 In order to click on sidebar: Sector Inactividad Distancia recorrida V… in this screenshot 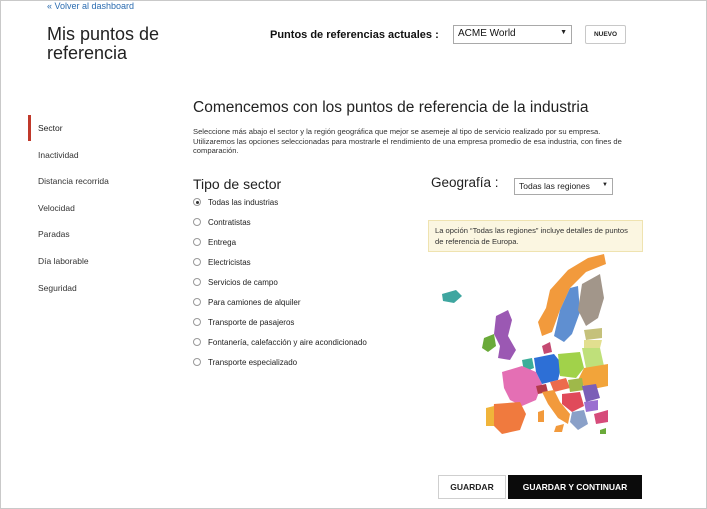, I will do `click(98, 208)`.